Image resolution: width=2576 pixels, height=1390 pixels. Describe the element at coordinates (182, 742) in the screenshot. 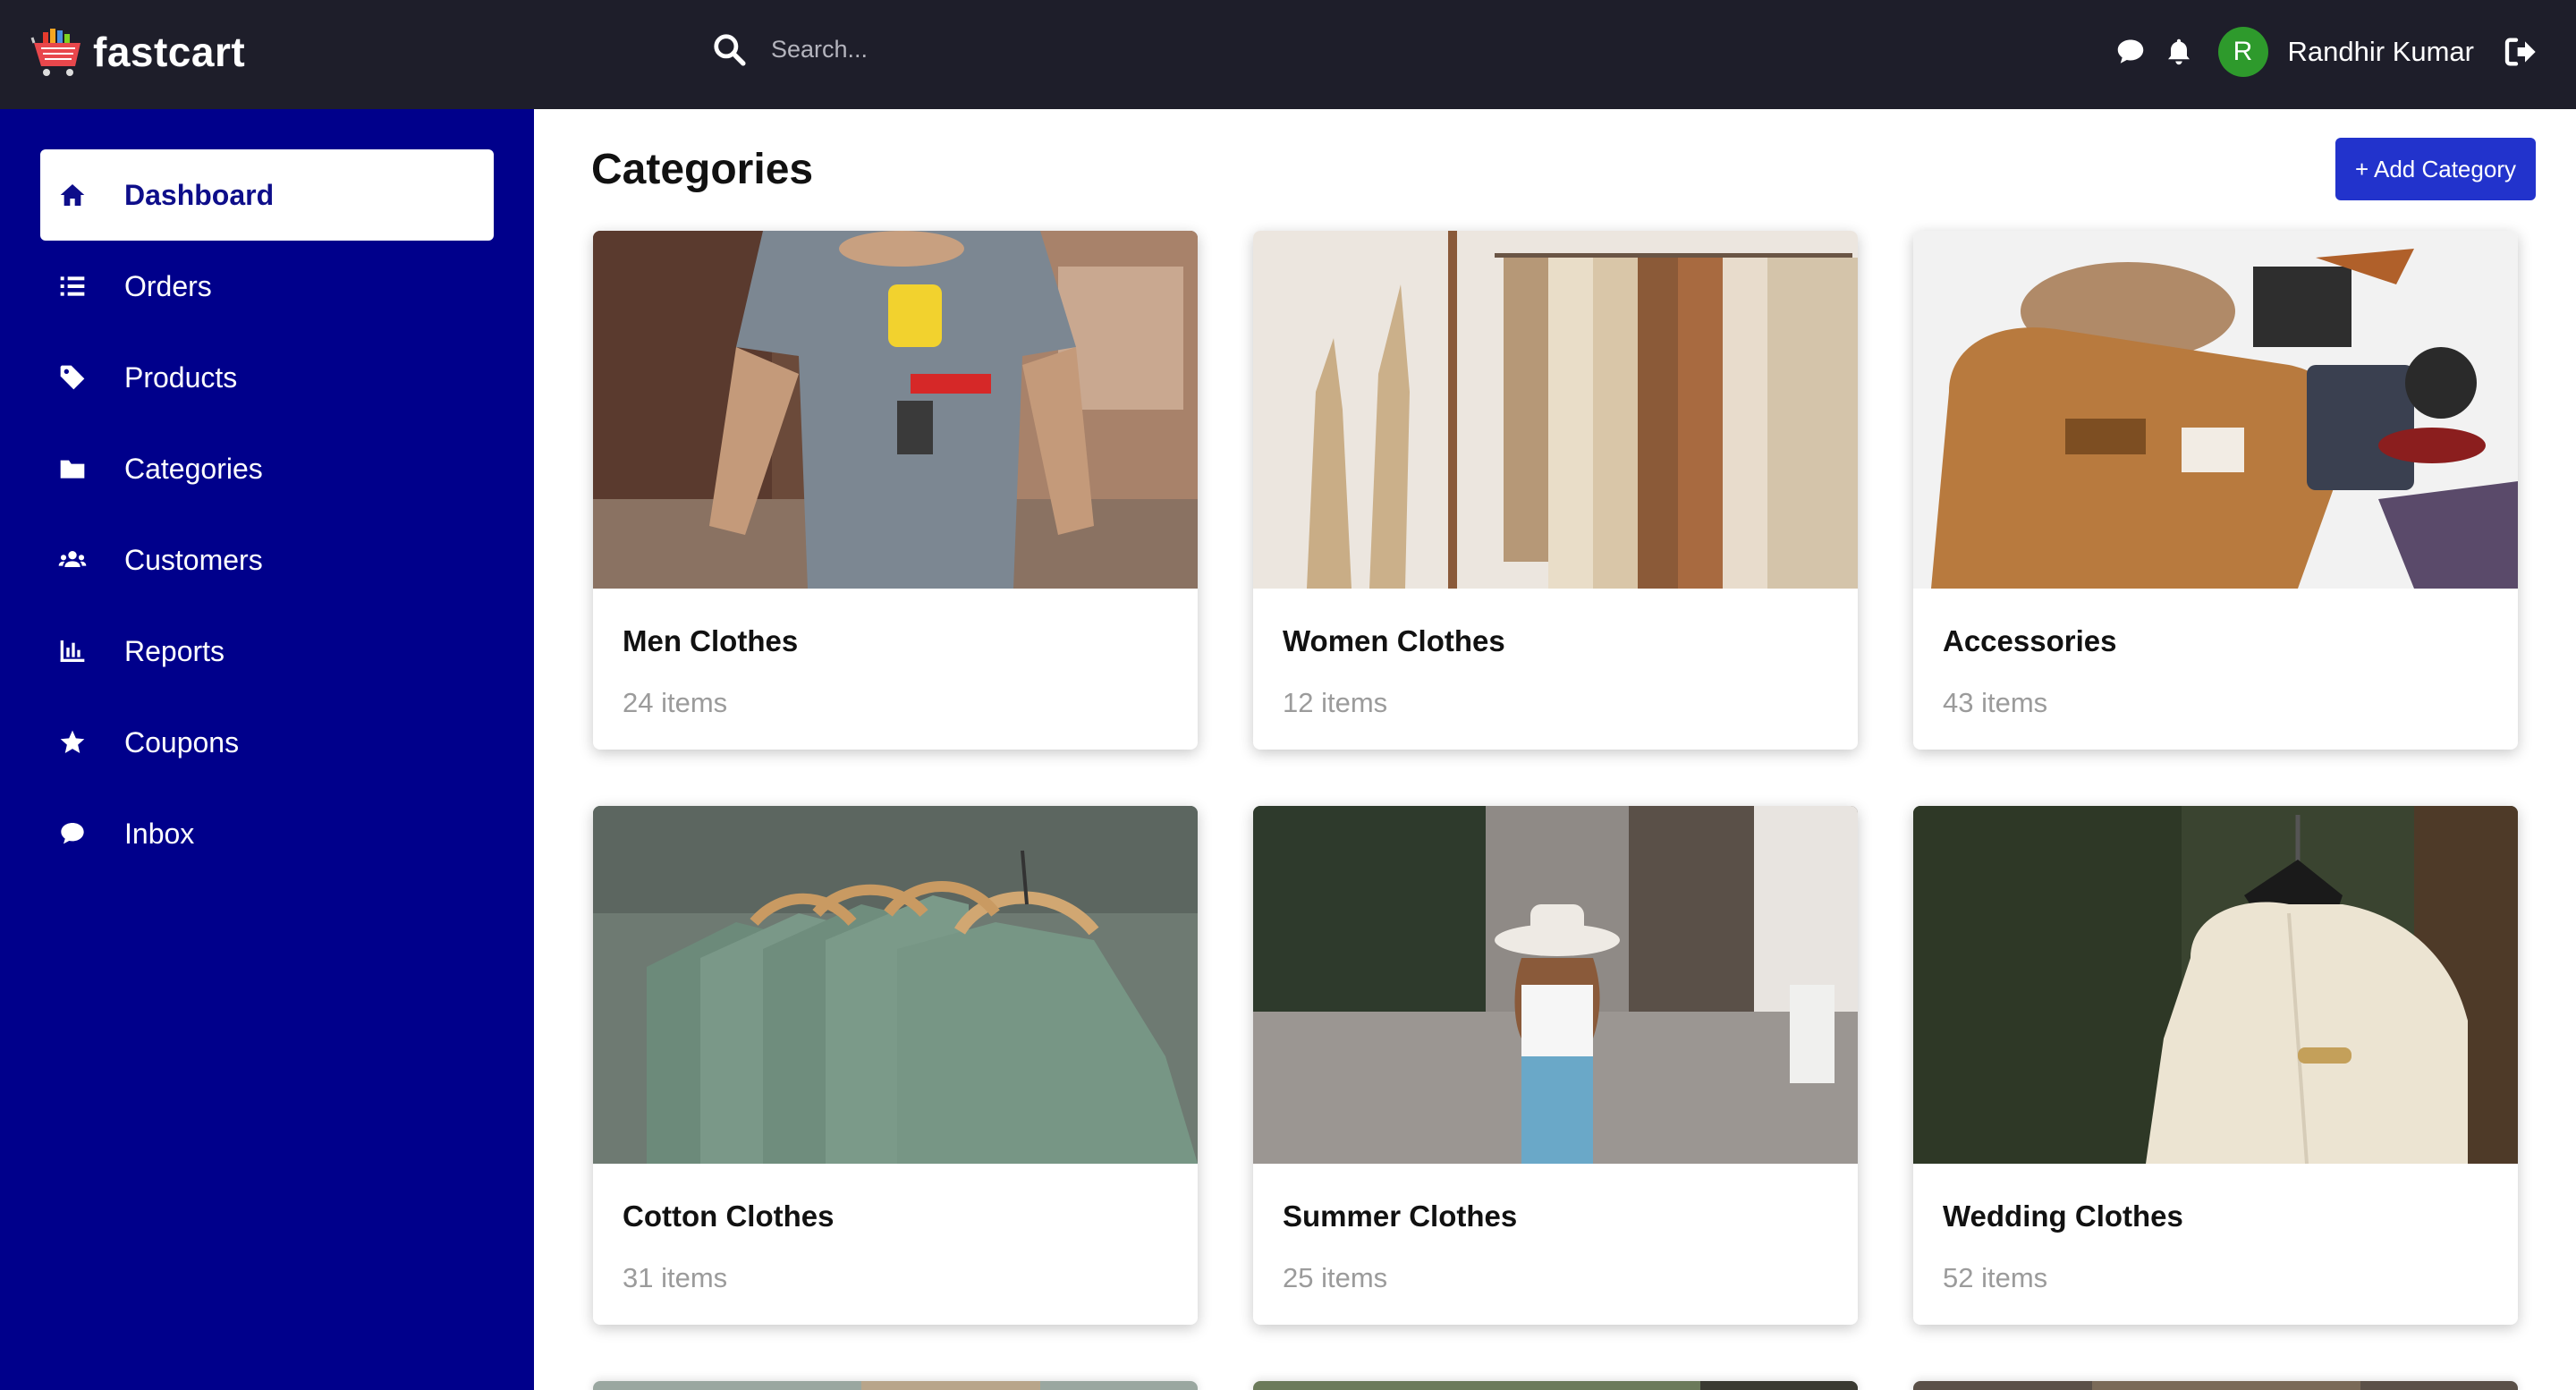

I see `sidebar-item-label: Coupons` at that location.